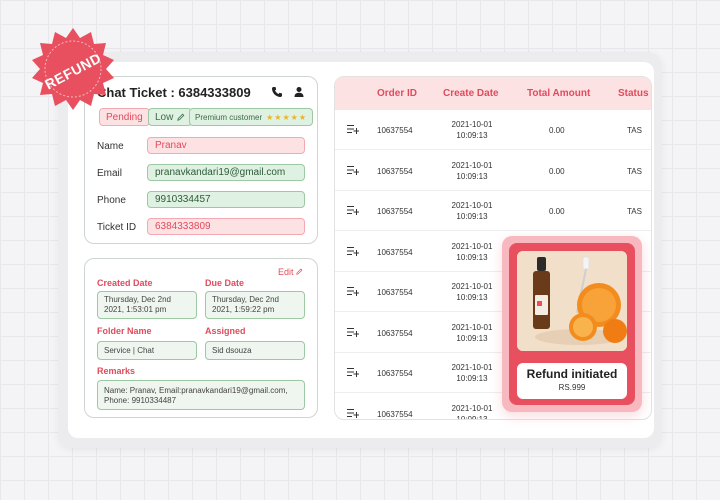 This screenshot has height=500, width=720. What do you see at coordinates (286, 117) in the screenshot?
I see `rating-stars: ★★★★★` at bounding box center [286, 117].